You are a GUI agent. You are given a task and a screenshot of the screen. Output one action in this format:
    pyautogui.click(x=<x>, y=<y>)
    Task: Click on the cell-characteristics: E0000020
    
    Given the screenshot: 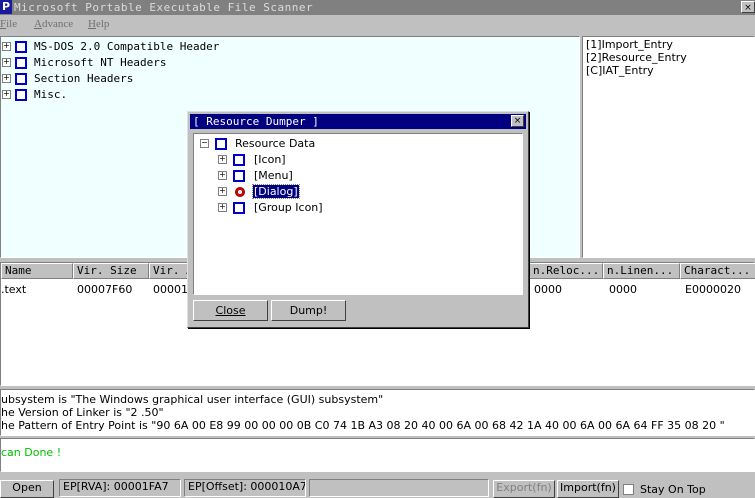 What is the action you would take?
    pyautogui.click(x=713, y=289)
    